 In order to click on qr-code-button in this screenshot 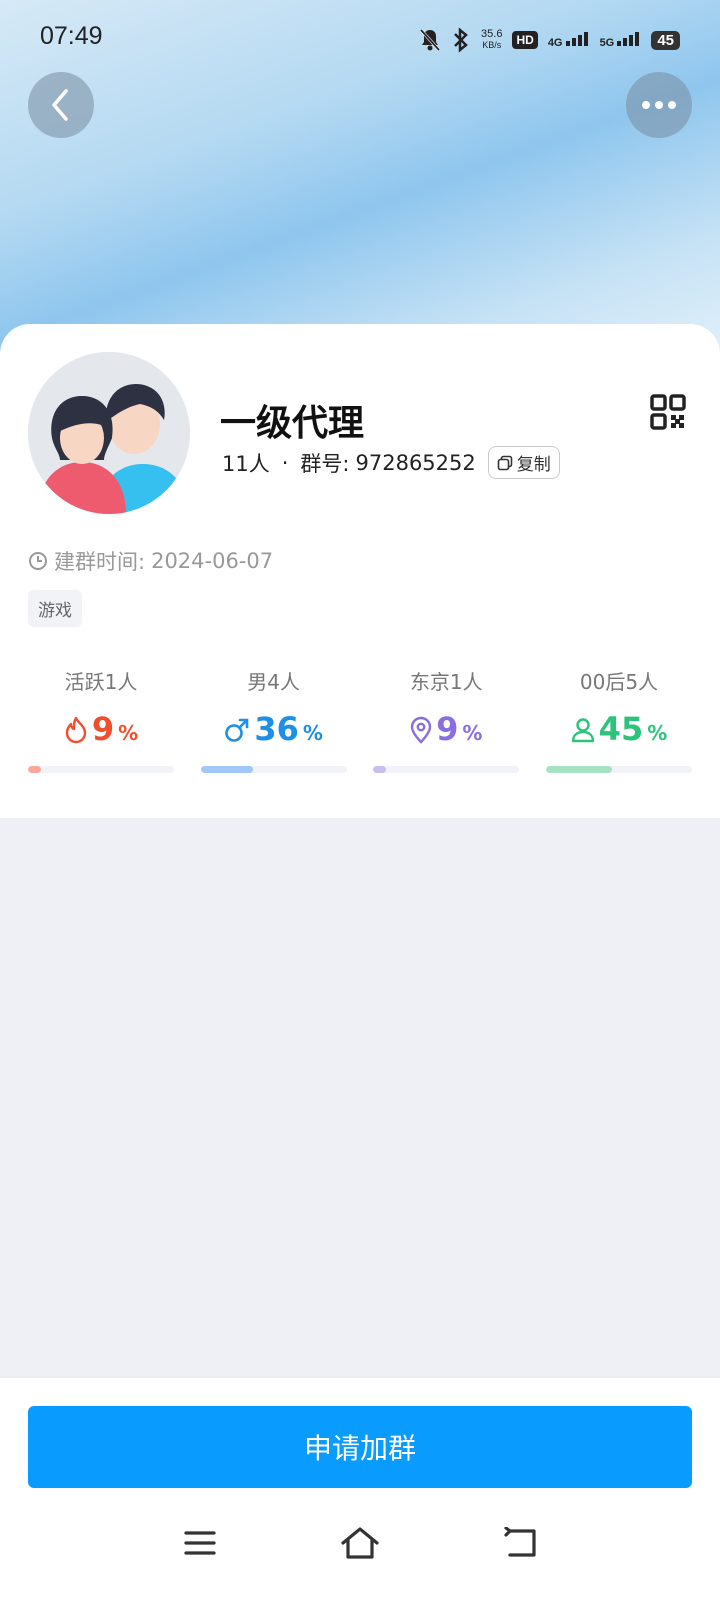, I will do `click(668, 412)`.